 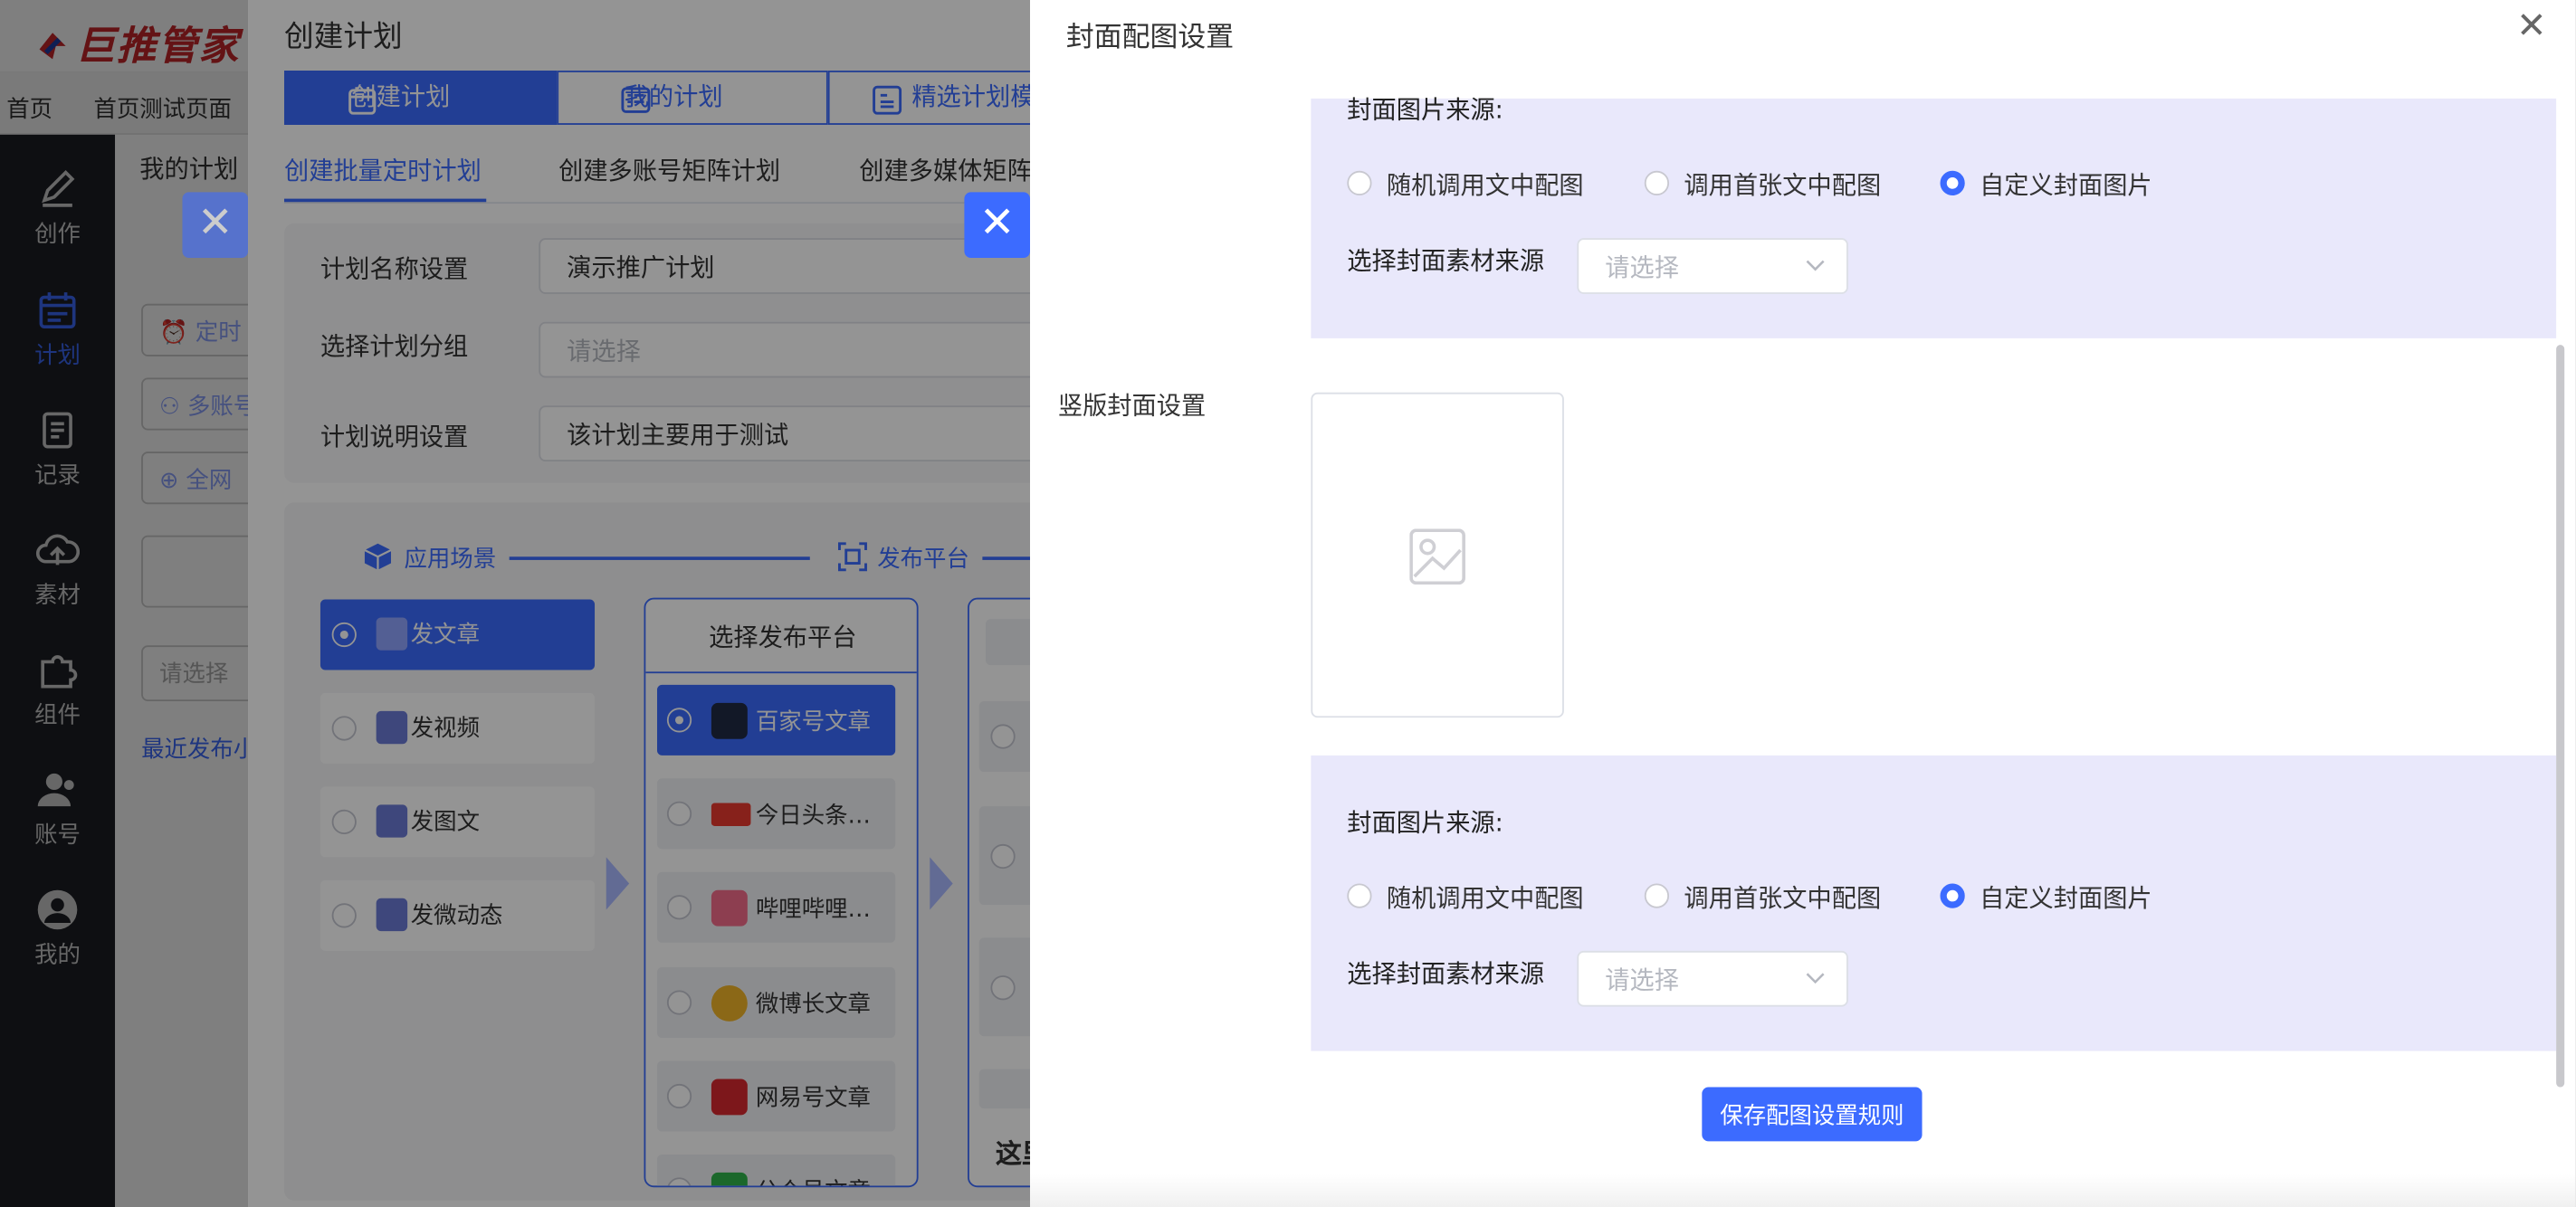 What do you see at coordinates (1812, 1114) in the screenshot?
I see `save-cover-rules-button: 保存配图设置规则` at bounding box center [1812, 1114].